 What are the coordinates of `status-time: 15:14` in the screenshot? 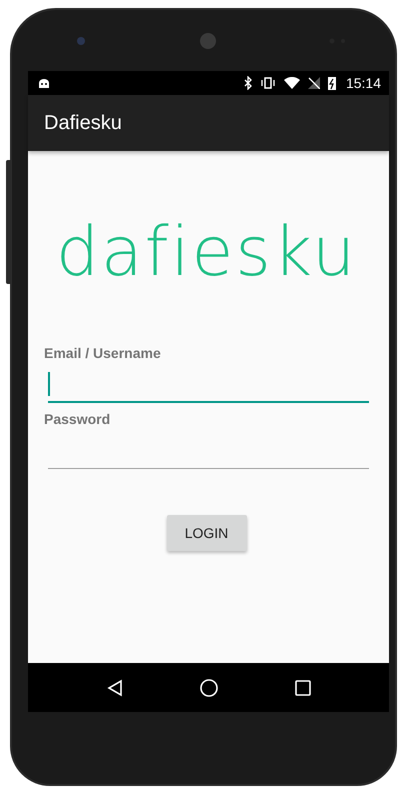 It's located at (363, 83).